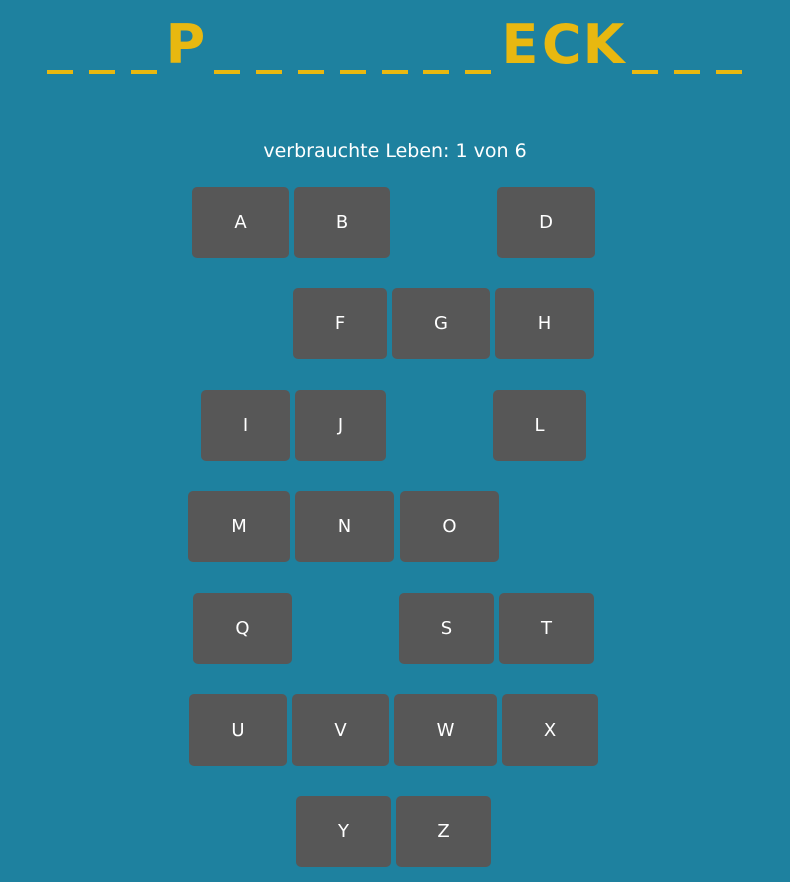 The width and height of the screenshot is (790, 882). I want to click on key-b: B, so click(342, 222).